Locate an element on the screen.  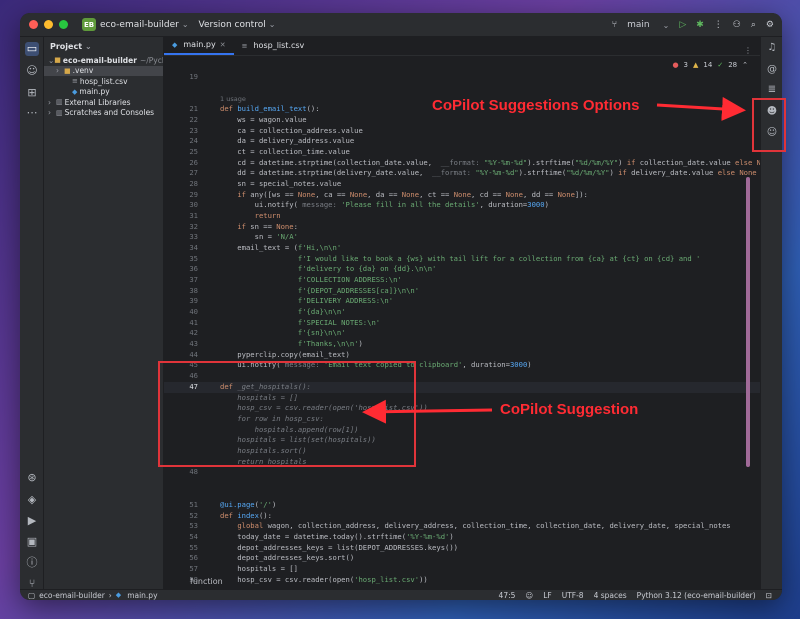
branch-selector: main is located at coordinates (638, 25).